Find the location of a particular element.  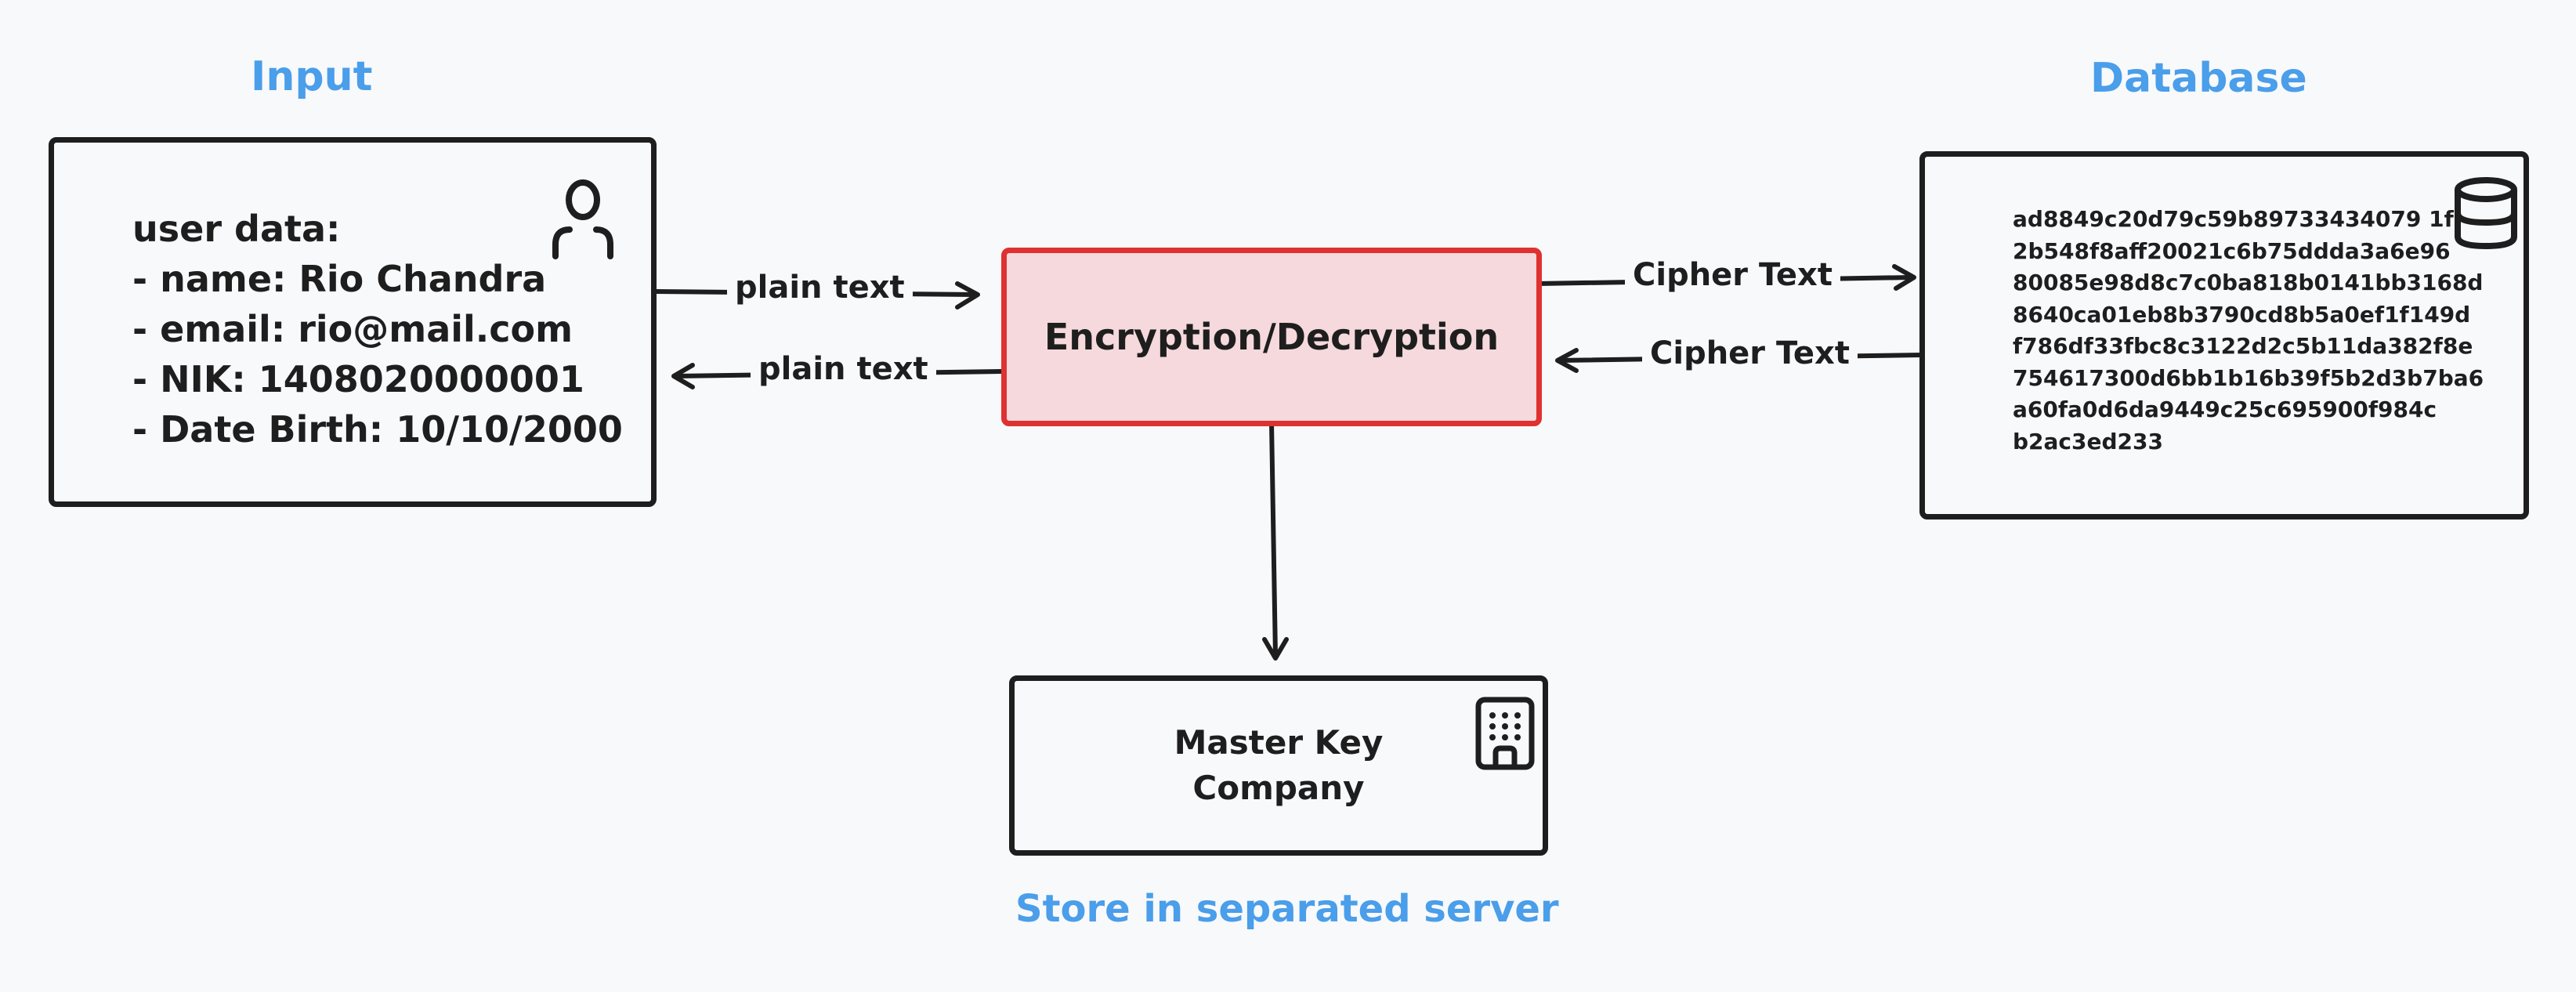

user-icon is located at coordinates (583, 219).